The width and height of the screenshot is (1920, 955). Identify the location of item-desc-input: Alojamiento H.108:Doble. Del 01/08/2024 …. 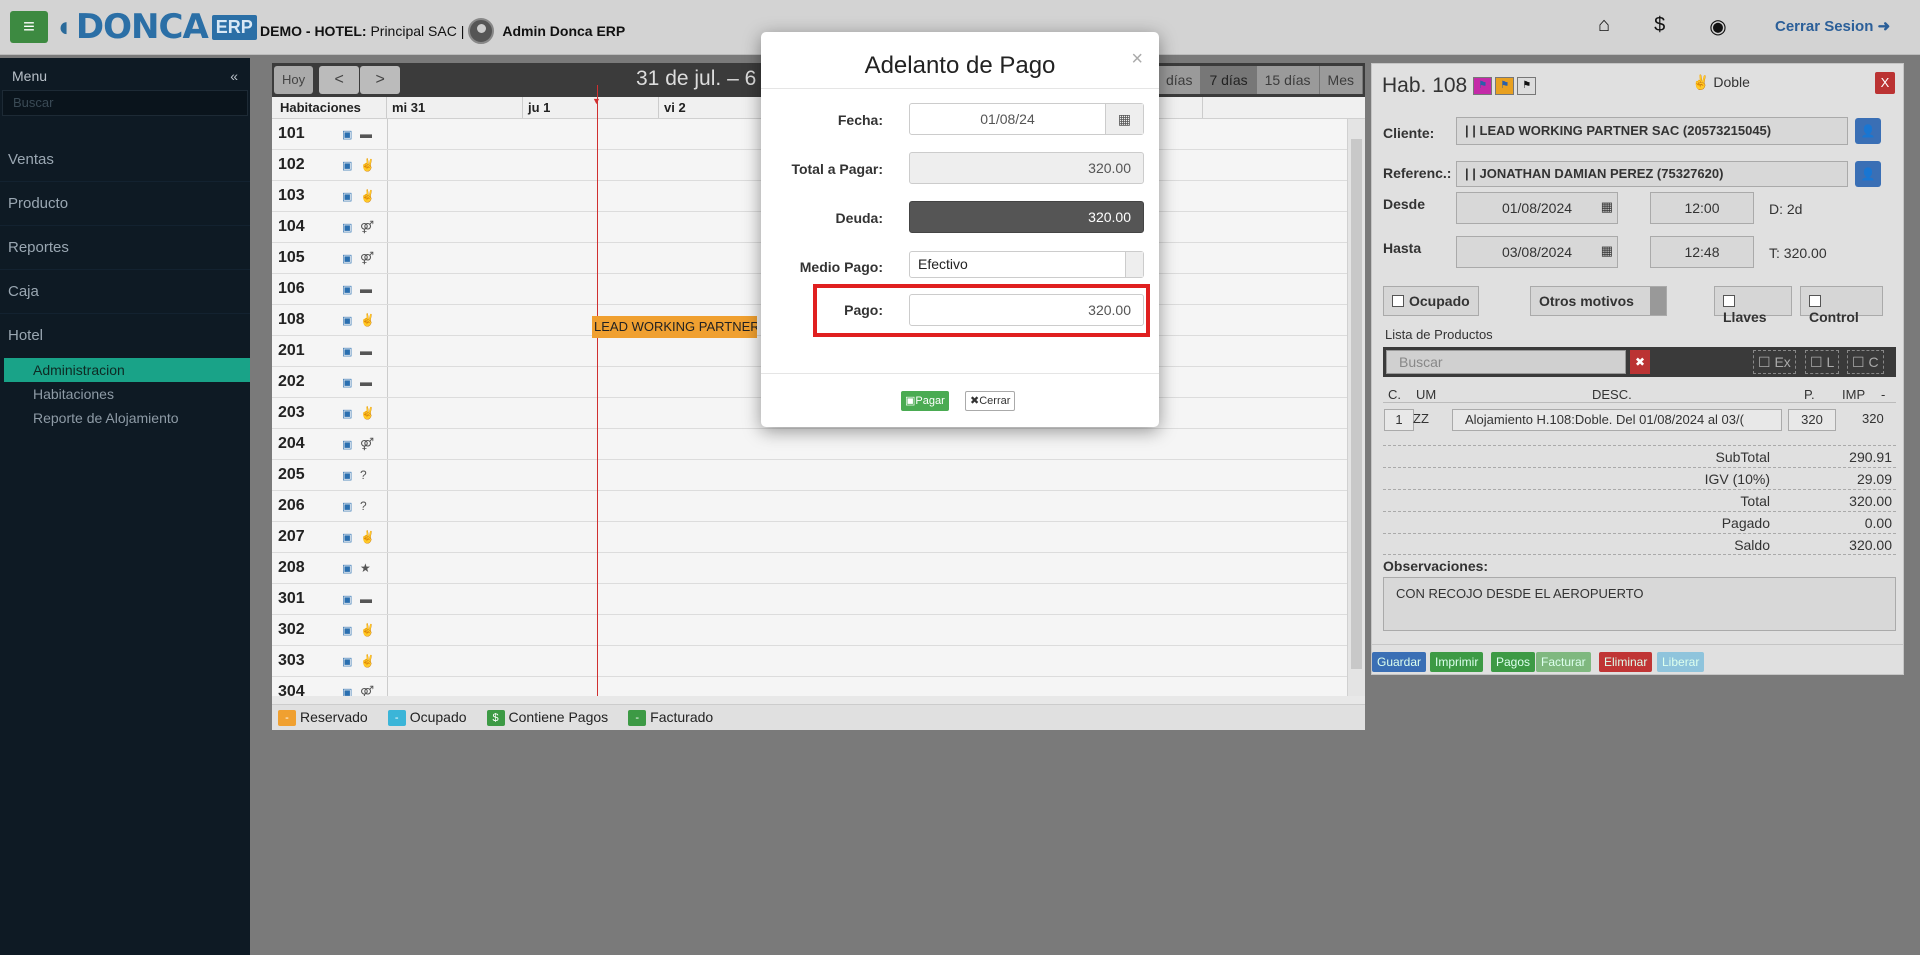
(1617, 420).